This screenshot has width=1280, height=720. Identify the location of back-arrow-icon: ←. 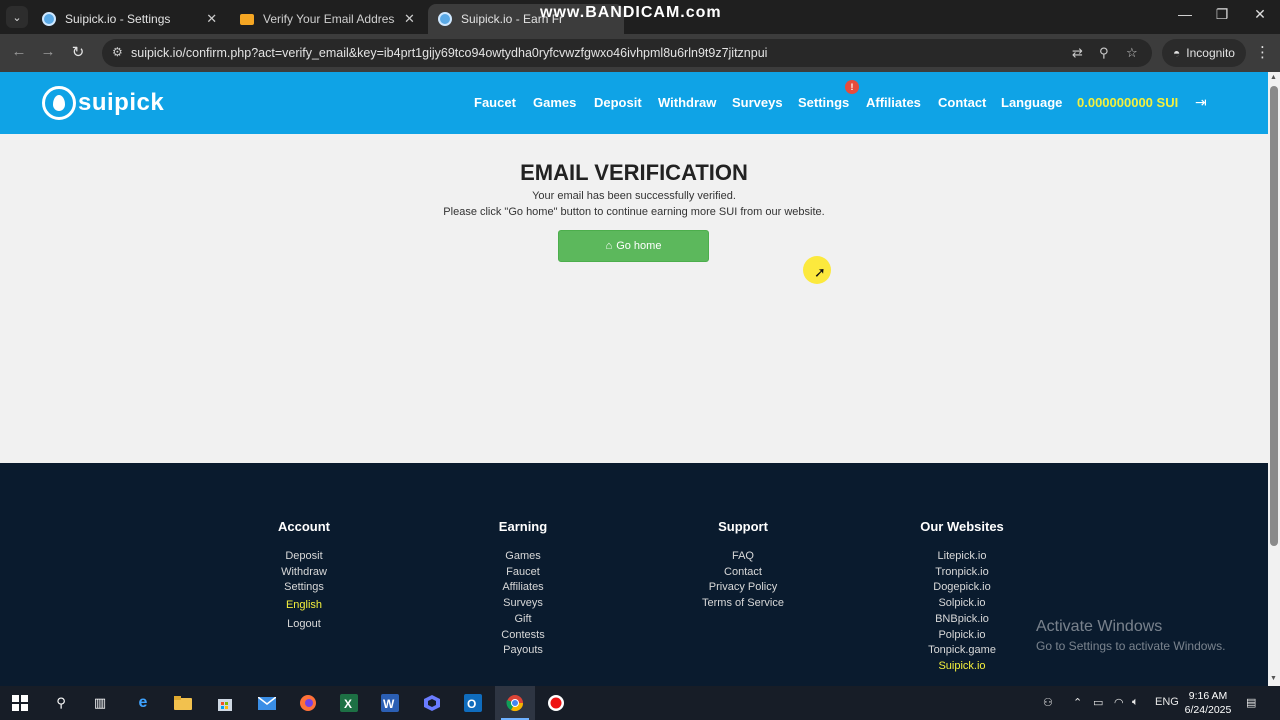
(19, 51).